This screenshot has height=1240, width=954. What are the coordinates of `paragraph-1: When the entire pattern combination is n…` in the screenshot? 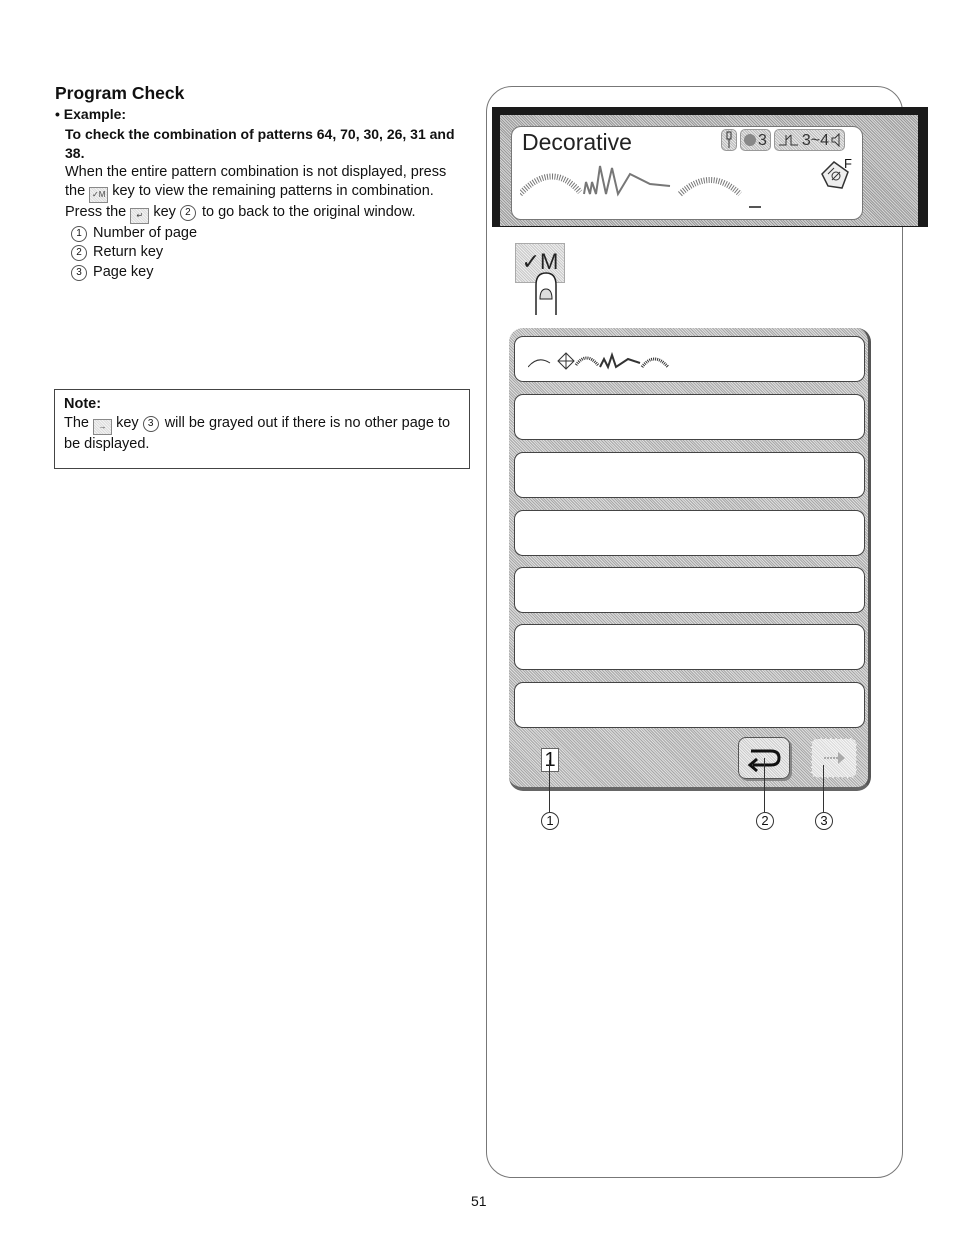 It's located at (265, 183).